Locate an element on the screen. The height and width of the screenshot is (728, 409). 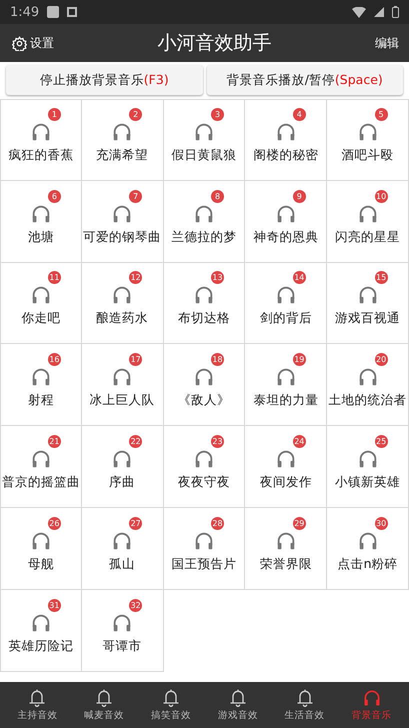
number-badge: 16 is located at coordinates (54, 359).